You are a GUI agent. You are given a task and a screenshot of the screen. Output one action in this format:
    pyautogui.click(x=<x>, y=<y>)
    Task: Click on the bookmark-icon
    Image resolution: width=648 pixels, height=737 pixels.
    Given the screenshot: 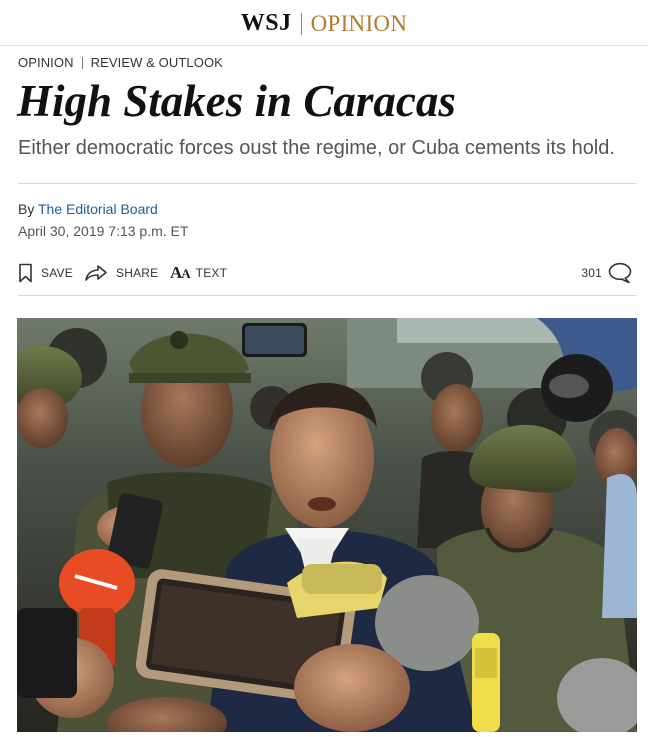 What is the action you would take?
    pyautogui.click(x=25, y=273)
    